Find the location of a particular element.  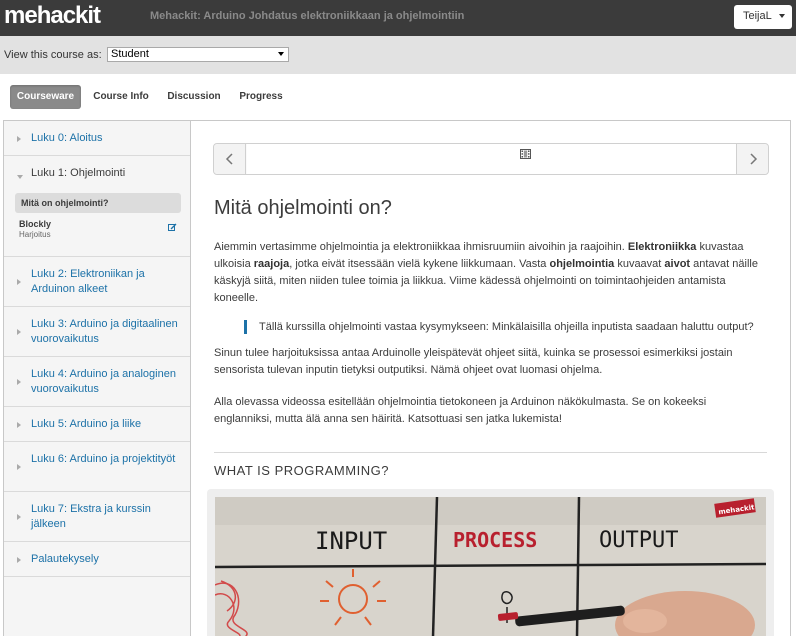

sidebar-chapter-5: Luku 5: Arduino ja liike is located at coordinates (97, 424).